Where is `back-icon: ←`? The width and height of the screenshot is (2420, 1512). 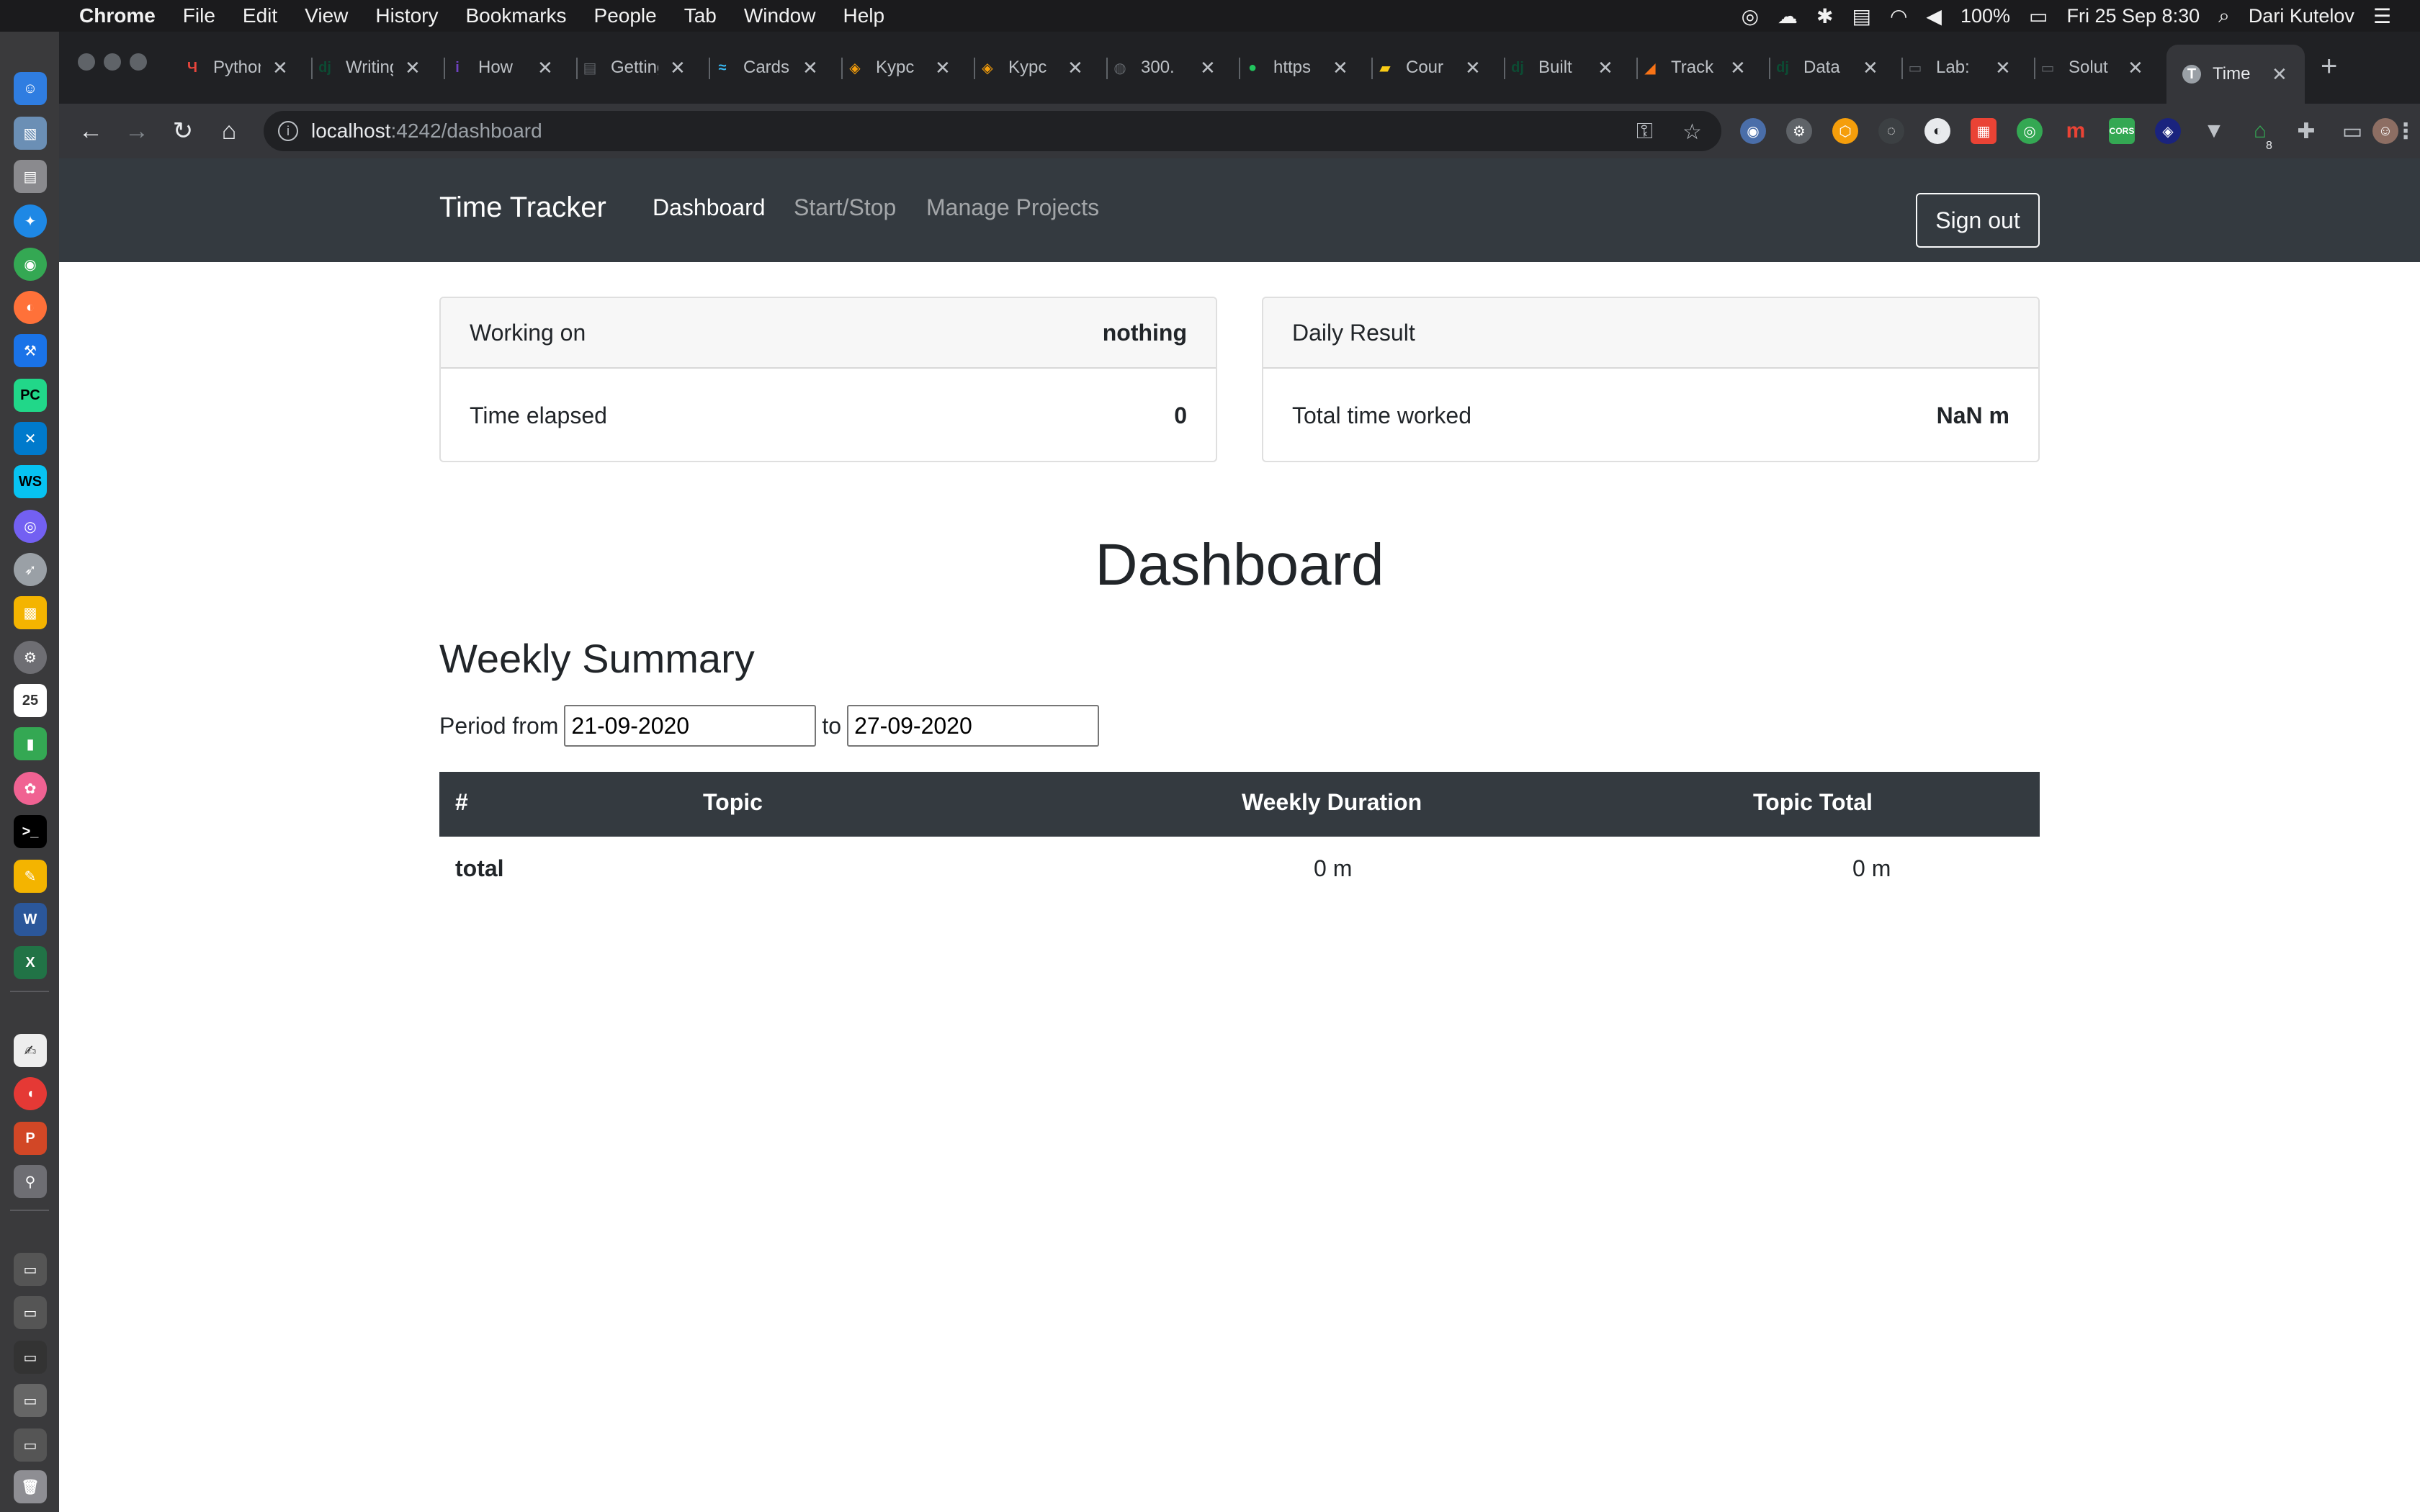 back-icon: ← is located at coordinates (90, 131).